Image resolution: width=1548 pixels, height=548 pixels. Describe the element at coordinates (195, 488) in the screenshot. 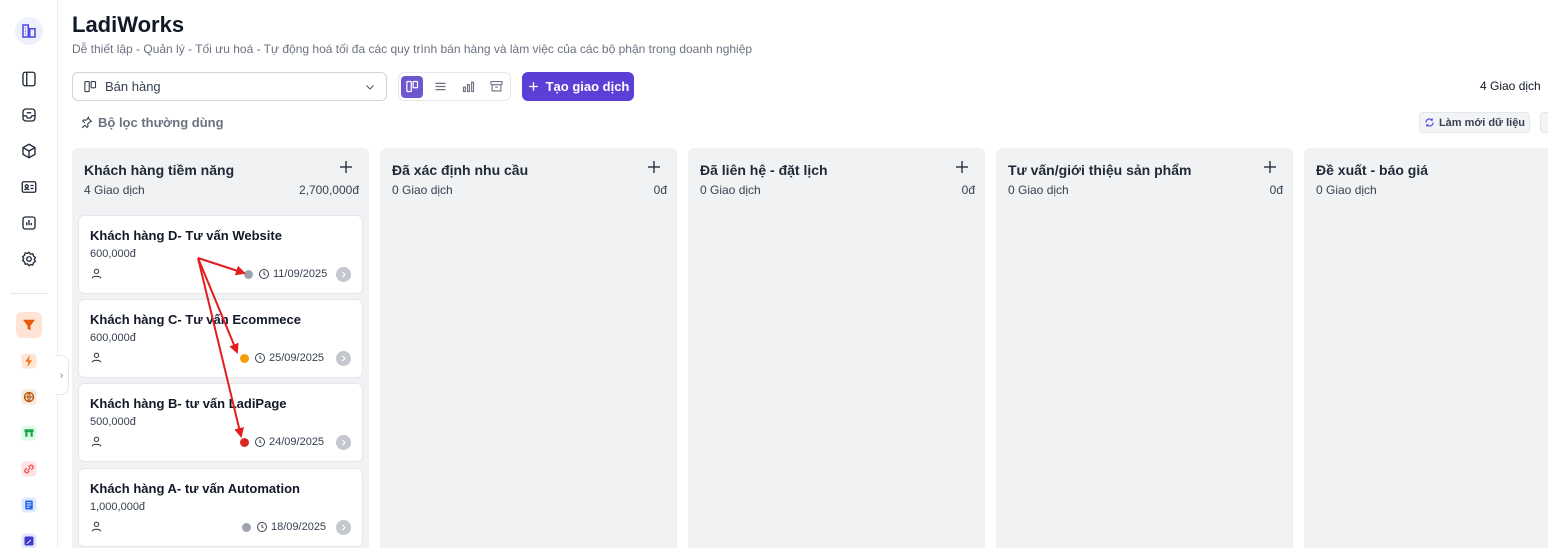

I see `deal-title: Khách hàng A- tư vấn Automation` at that location.